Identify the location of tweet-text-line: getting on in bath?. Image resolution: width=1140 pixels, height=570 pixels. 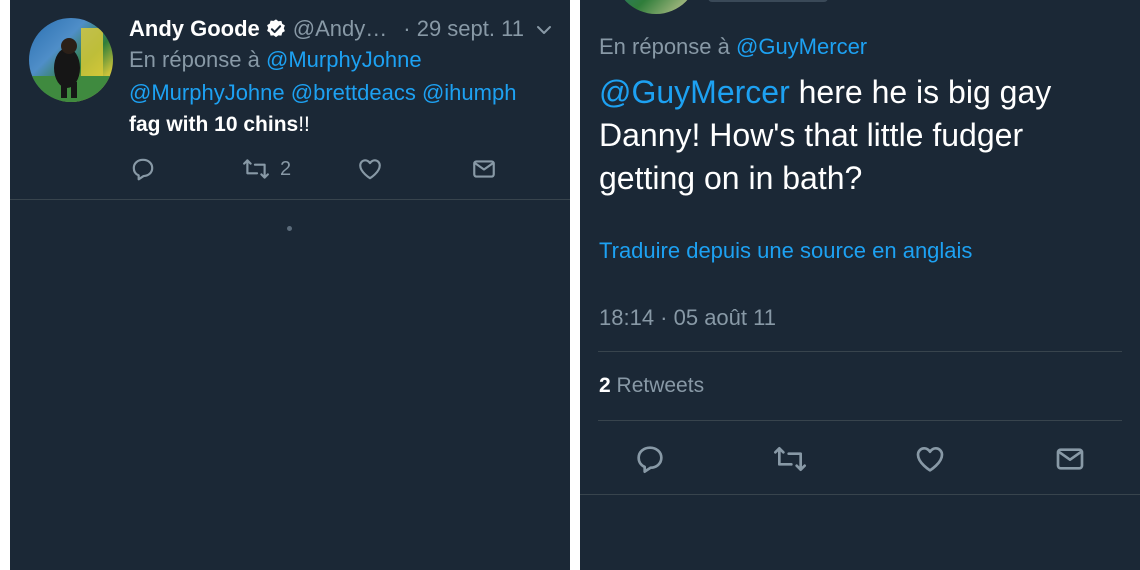
(731, 178).